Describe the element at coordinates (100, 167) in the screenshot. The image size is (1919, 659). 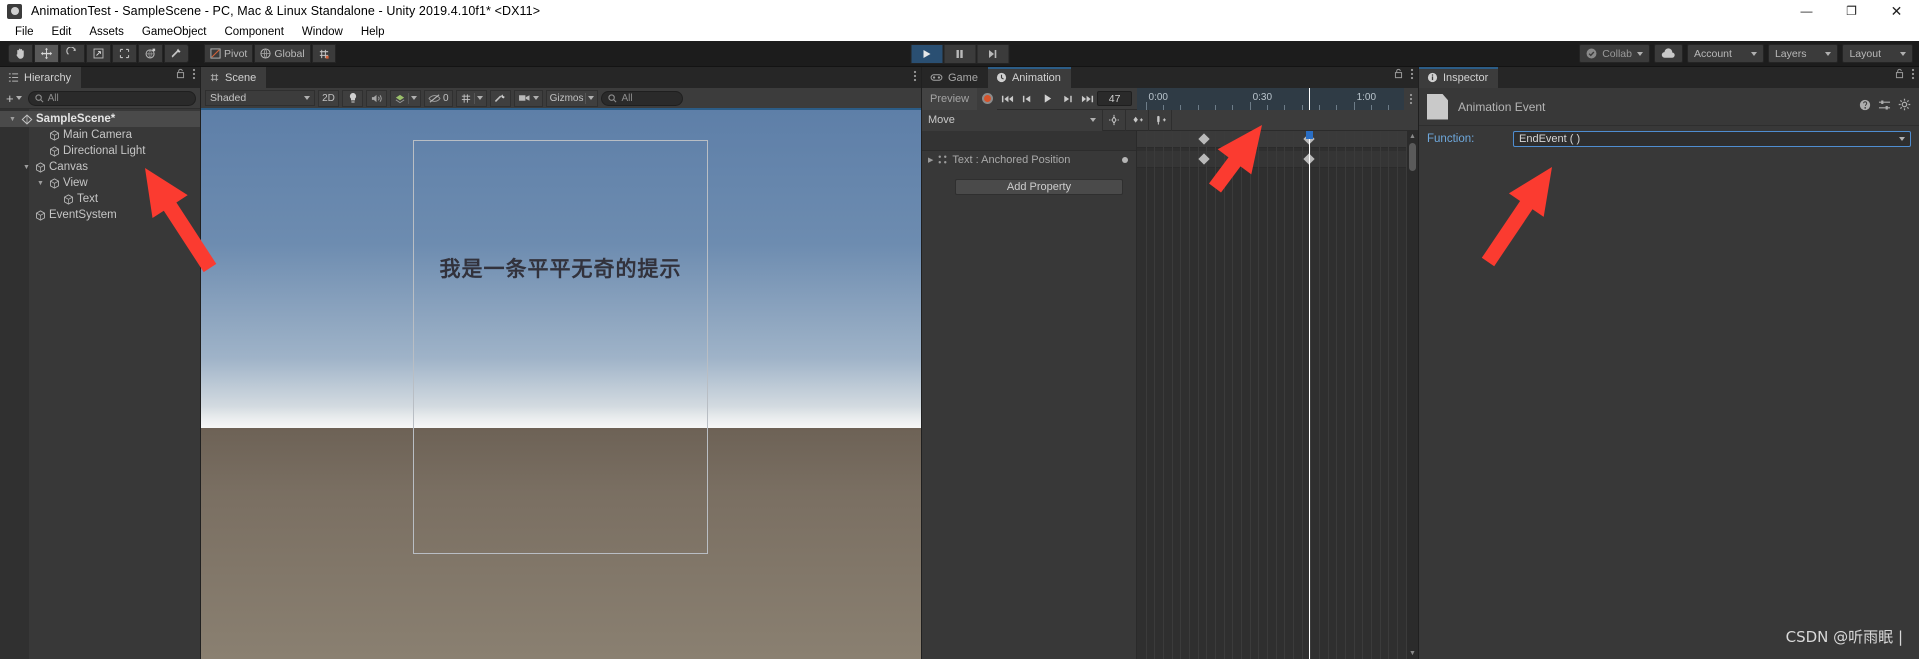
I see `hierarchy-item-canvas: ▼ Canvas` at that location.